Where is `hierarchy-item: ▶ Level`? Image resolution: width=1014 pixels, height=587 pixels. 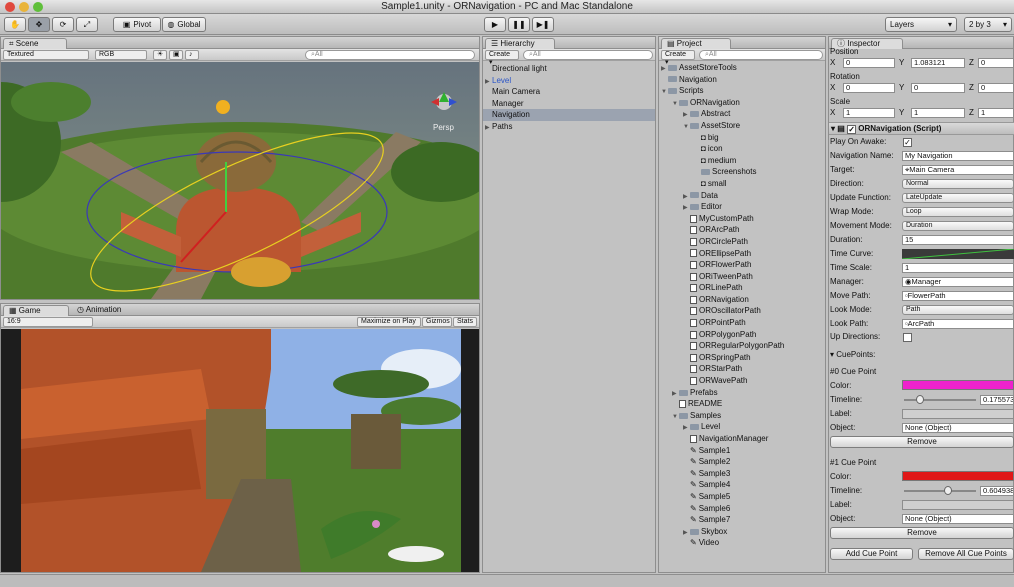 hierarchy-item: ▶ Level is located at coordinates (569, 81).